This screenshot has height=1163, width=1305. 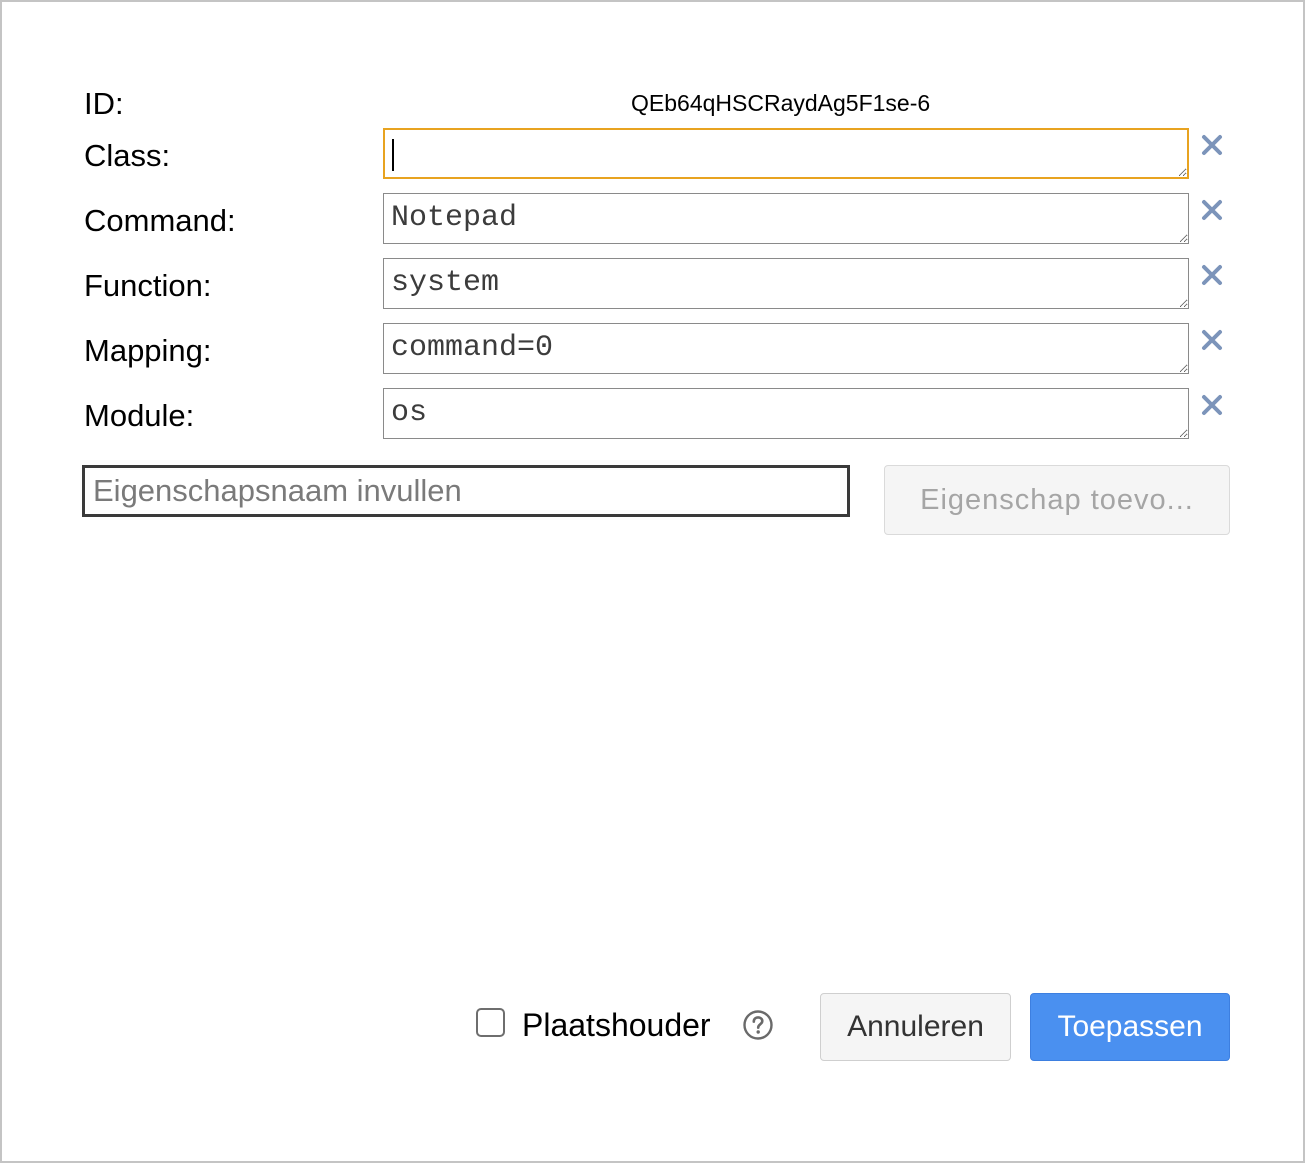 What do you see at coordinates (616, 1025) in the screenshot?
I see `placeholder-label: Plaatshouder` at bounding box center [616, 1025].